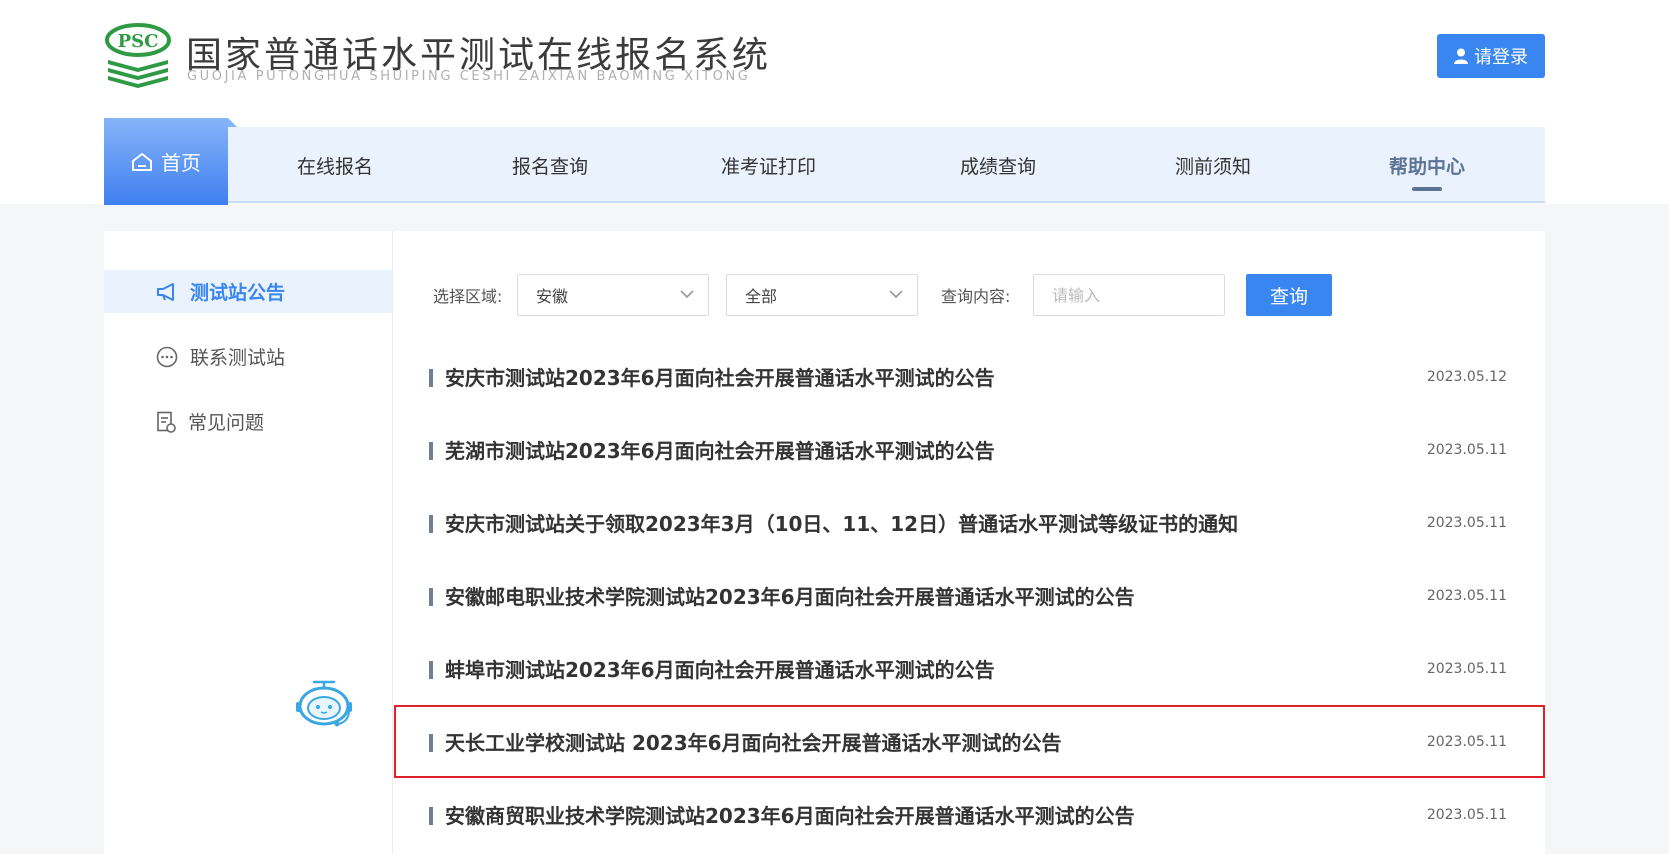 The image size is (1669, 854). Describe the element at coordinates (753, 741) in the screenshot. I see `announcement-title: 天长工业学校测试站 2023年6月面向社会开展普通话水平测试的公告` at that location.